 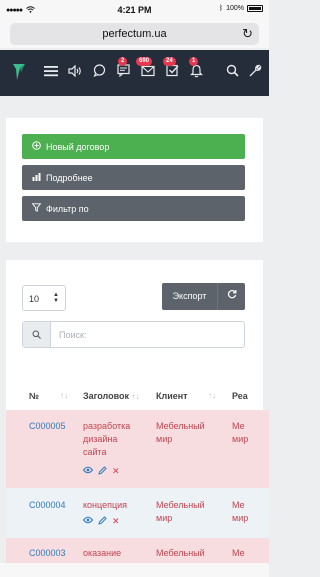 I want to click on refresh-button, so click(x=231, y=296).